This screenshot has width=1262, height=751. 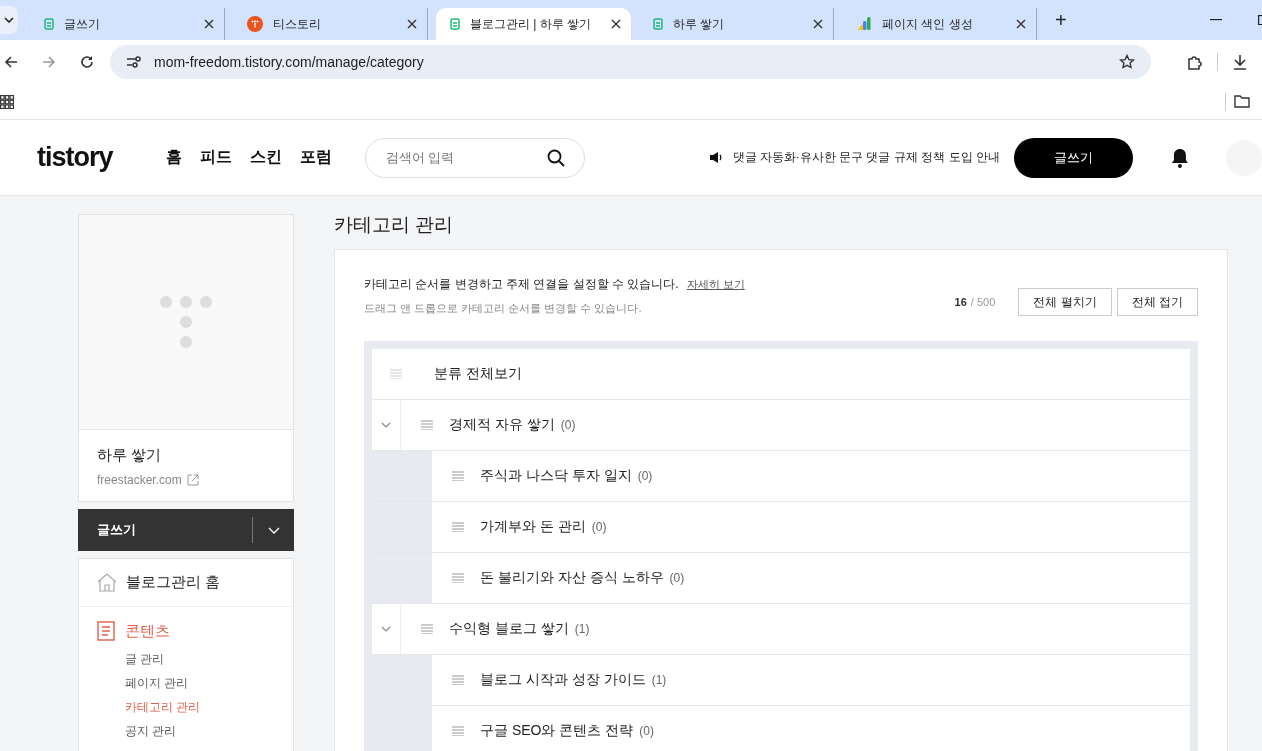 What do you see at coordinates (316, 157) in the screenshot?
I see `nav-link: 포럼` at bounding box center [316, 157].